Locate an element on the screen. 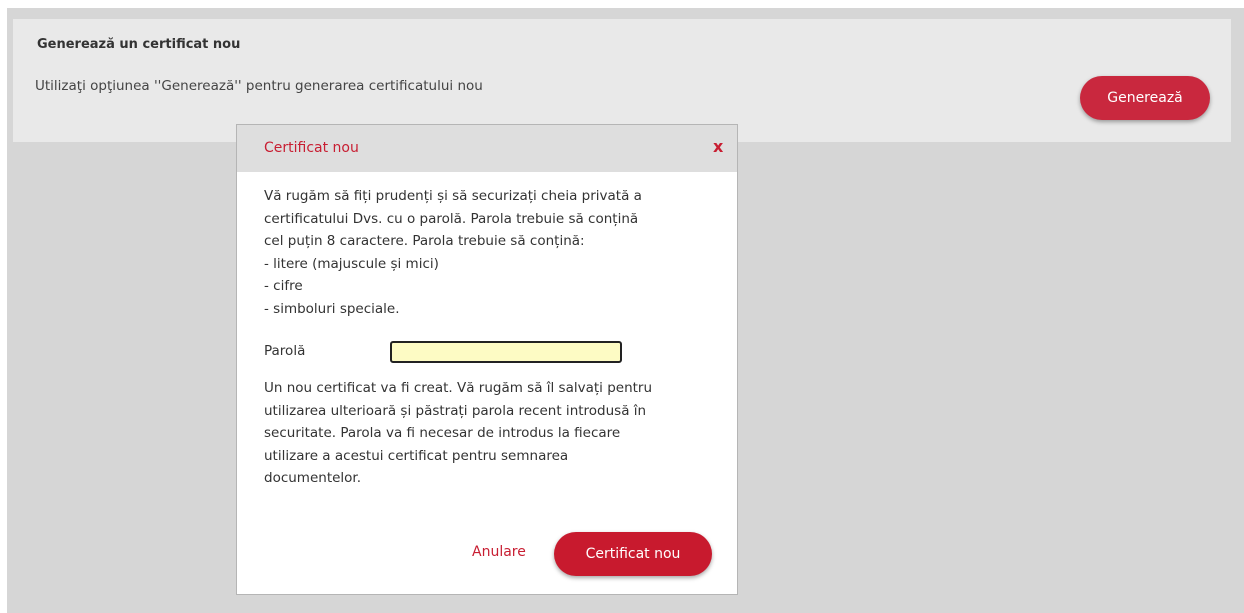 This screenshot has width=1244, height=613. dialog-header: Certificat nou x is located at coordinates (487, 148).